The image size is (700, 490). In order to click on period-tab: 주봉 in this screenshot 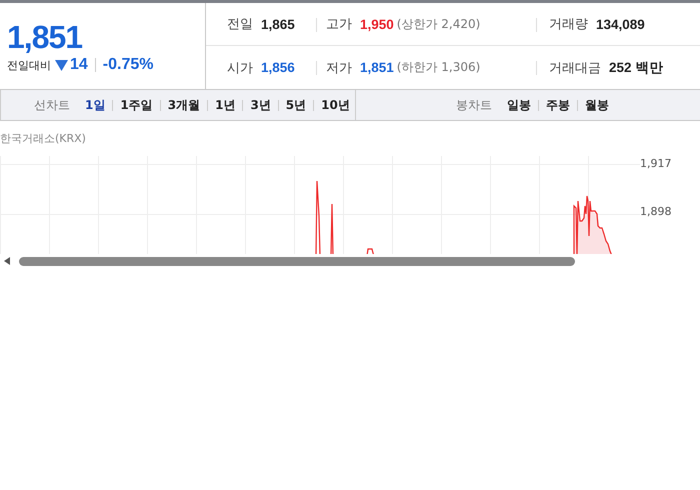, I will do `click(558, 105)`.